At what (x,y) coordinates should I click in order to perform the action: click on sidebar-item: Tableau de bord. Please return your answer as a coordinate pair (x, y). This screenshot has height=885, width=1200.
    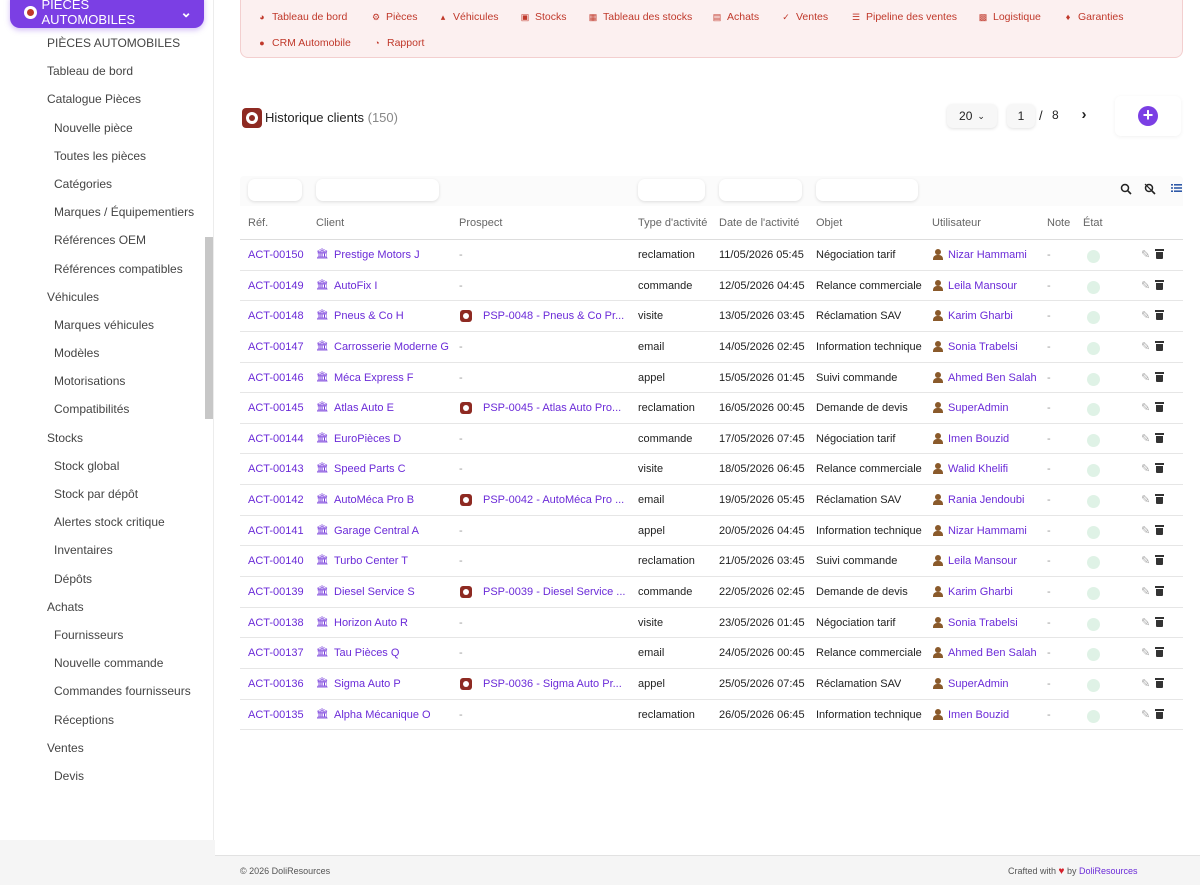
    Looking at the image, I should click on (102, 71).